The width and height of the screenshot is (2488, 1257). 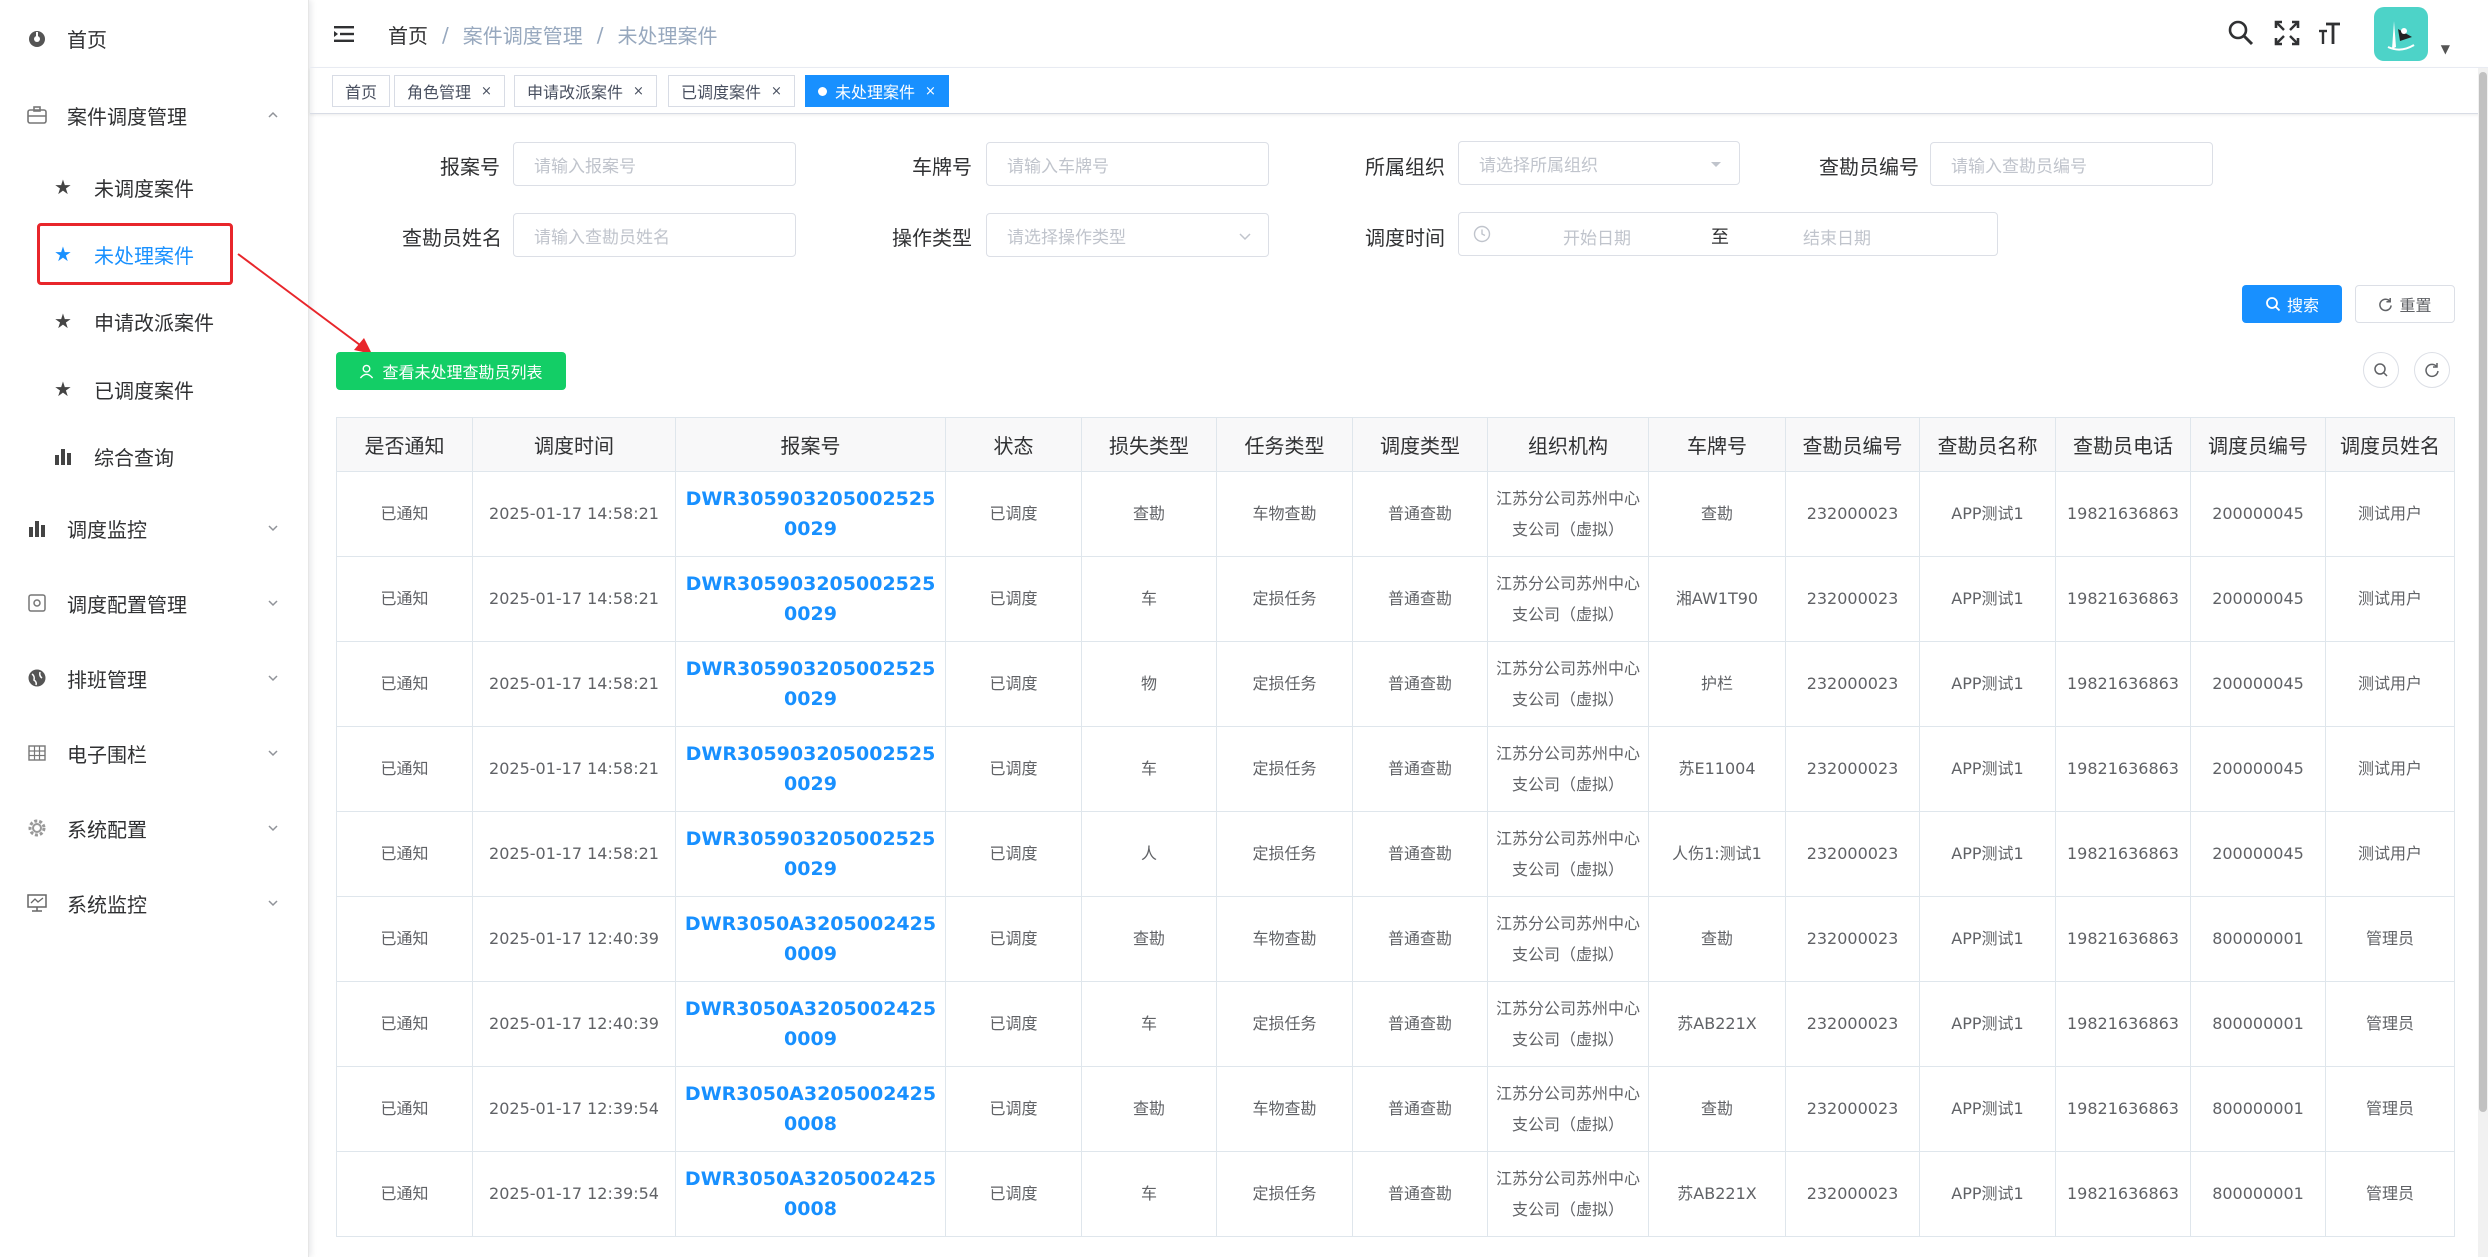 What do you see at coordinates (1728, 234) in the screenshot?
I see `dispatch-time-range: 开始日期 至 结束日期` at bounding box center [1728, 234].